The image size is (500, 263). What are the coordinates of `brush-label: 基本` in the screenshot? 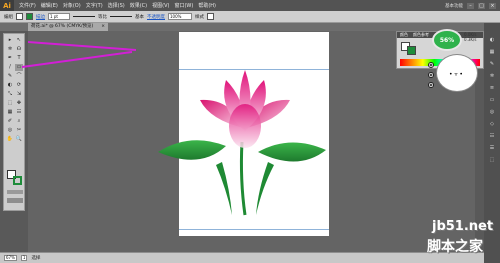 It's located at (139, 17).